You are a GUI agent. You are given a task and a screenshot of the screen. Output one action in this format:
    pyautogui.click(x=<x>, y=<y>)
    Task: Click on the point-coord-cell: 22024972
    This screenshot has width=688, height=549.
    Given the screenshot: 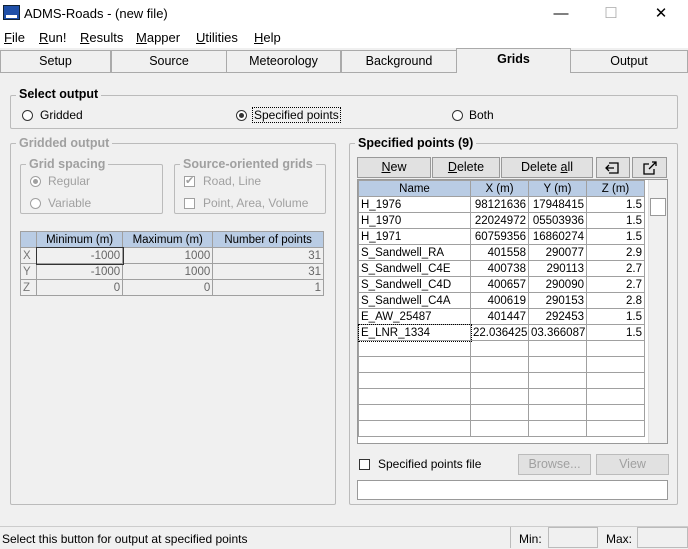 What is the action you would take?
    pyautogui.click(x=499, y=220)
    